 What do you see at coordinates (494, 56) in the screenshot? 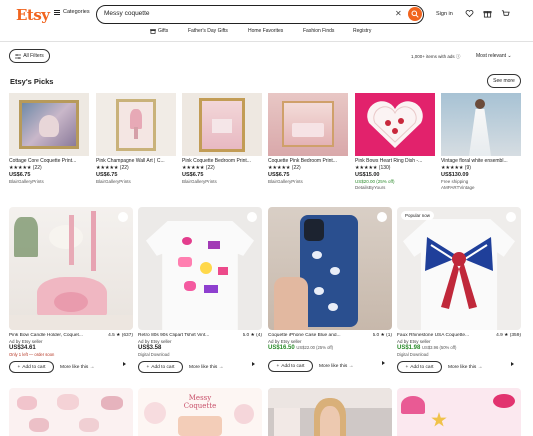
I see `sort-dropdown: Most relevant ⌄` at bounding box center [494, 56].